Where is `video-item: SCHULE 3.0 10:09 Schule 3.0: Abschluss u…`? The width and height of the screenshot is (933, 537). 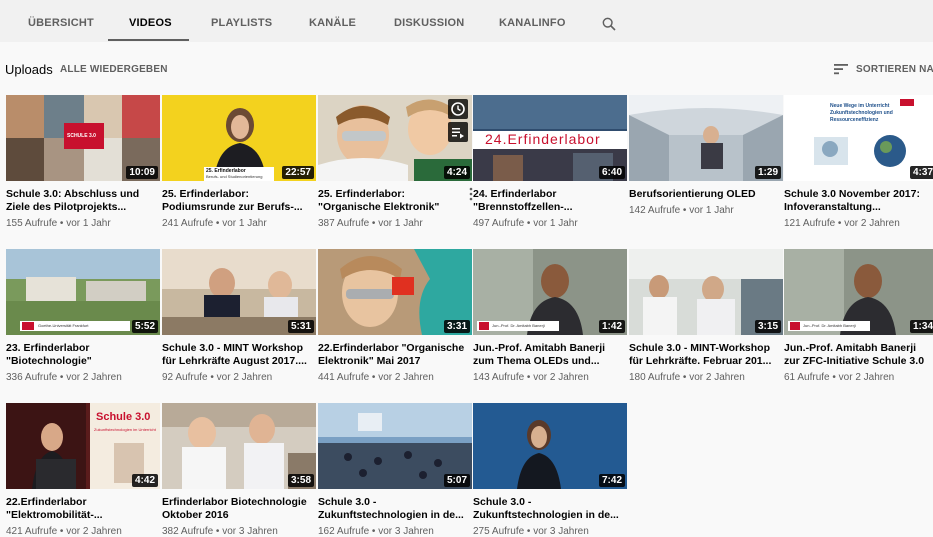
video-item: SCHULE 3.0 10:09 Schule 3.0: Abschluss u… is located at coordinates (83, 162).